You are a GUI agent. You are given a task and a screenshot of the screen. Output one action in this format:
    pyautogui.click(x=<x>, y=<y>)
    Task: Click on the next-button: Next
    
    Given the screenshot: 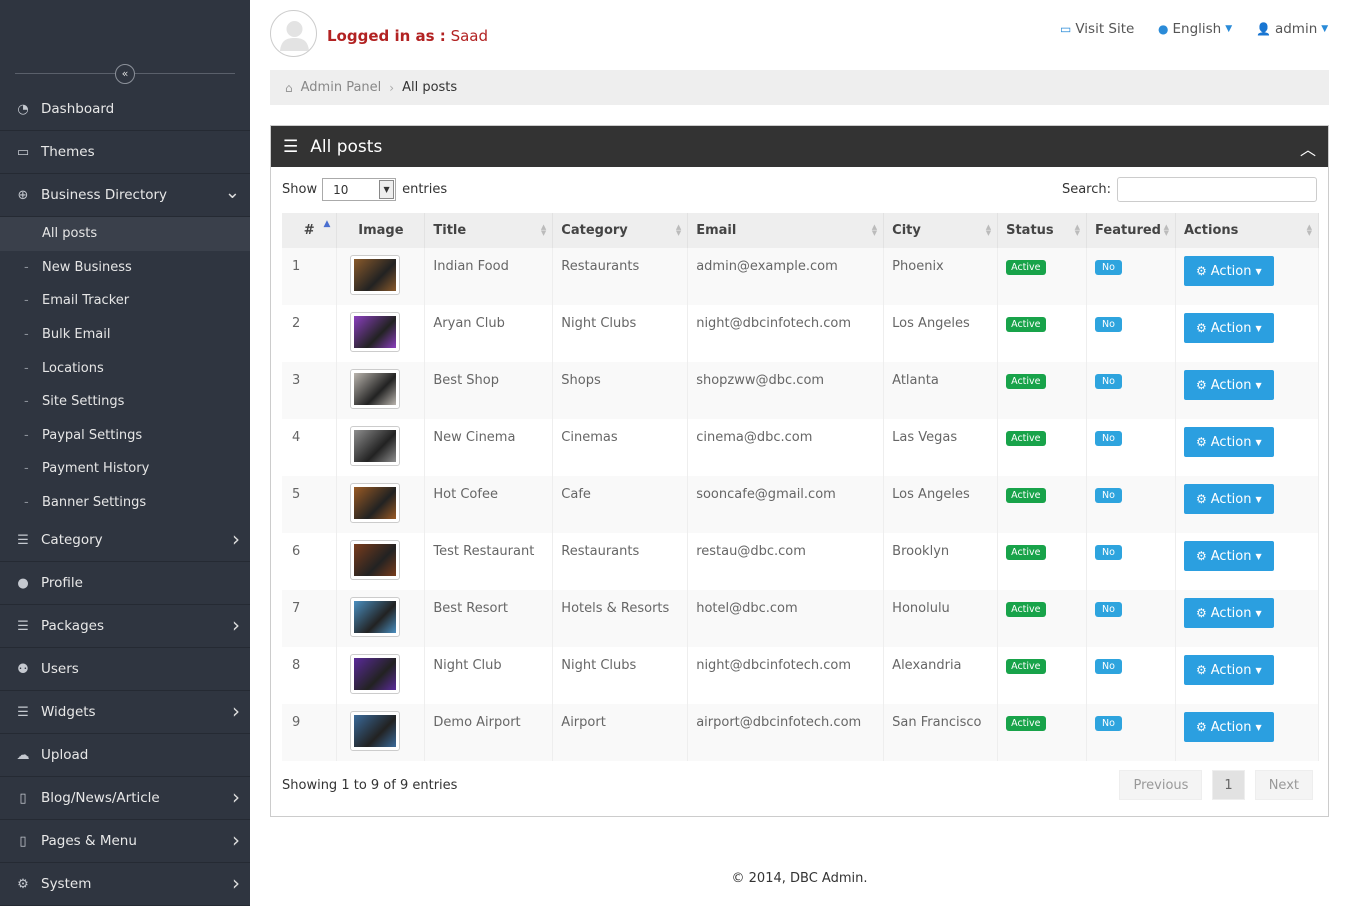 What is the action you would take?
    pyautogui.click(x=1283, y=785)
    